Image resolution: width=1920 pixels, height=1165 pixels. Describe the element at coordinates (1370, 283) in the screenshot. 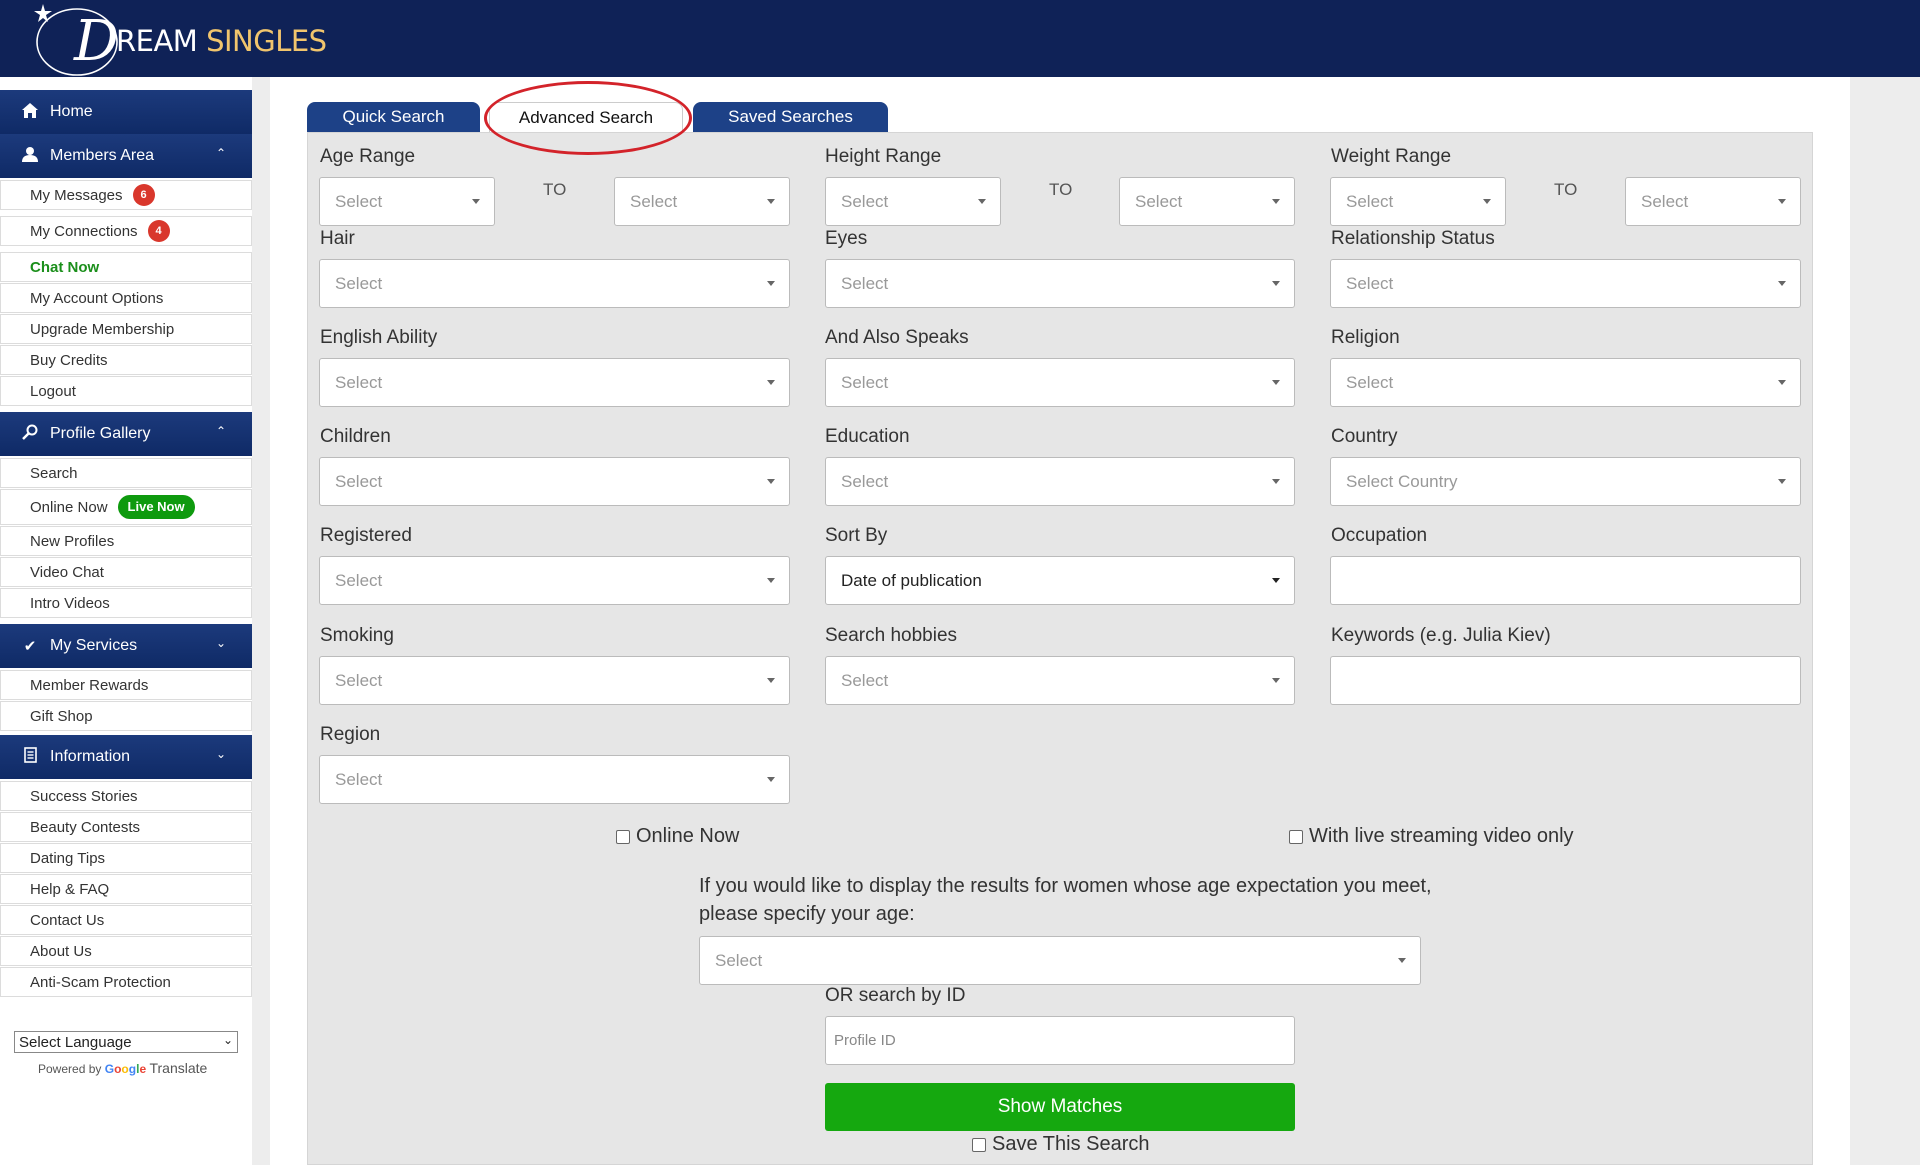

I see `relationship-status-select-value: Select` at that location.